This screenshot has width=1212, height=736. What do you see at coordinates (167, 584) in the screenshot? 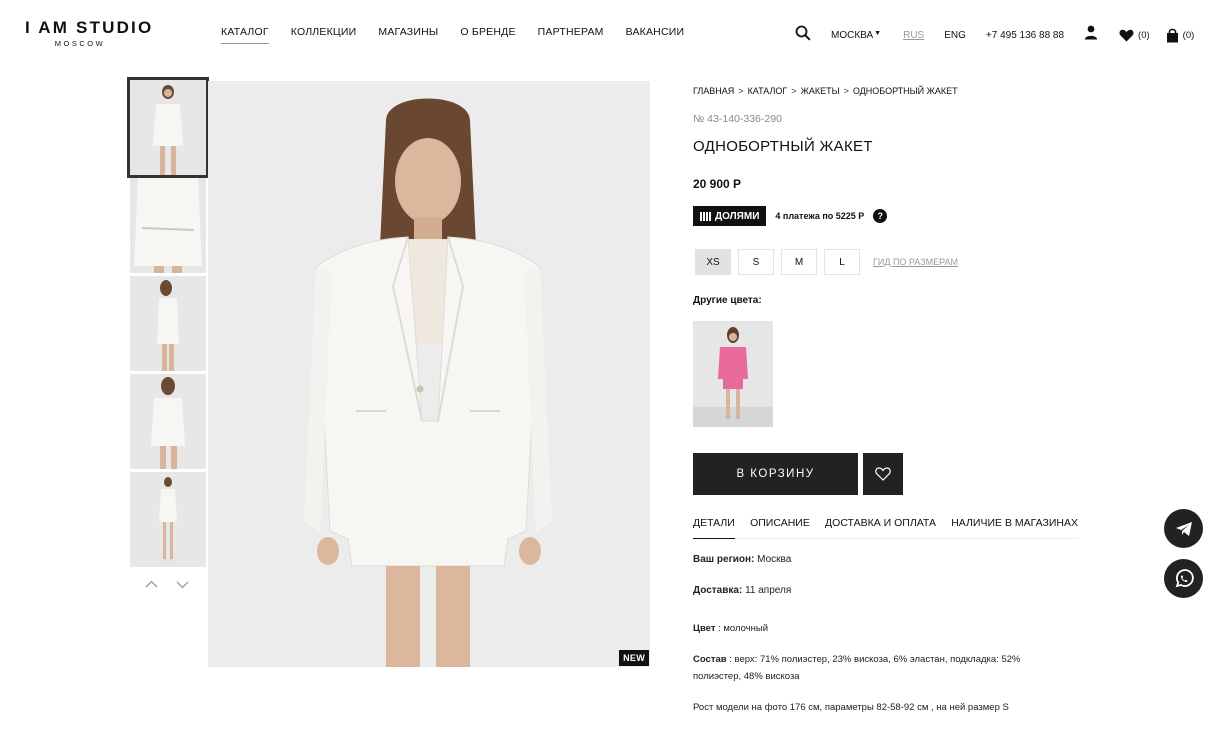
I see `thumbnail-nav` at bounding box center [167, 584].